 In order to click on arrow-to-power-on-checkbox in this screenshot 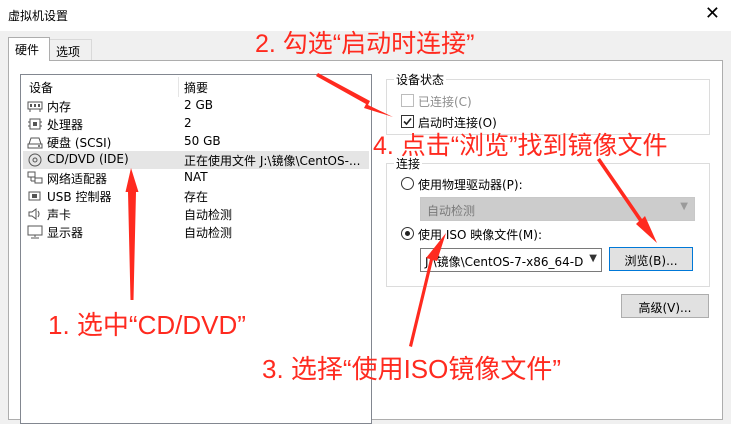, I will do `click(354, 95)`.